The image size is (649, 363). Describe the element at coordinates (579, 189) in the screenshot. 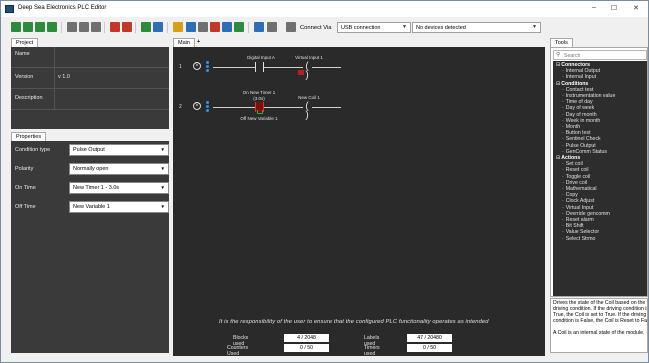

I see `tool-item: Mathematical` at that location.